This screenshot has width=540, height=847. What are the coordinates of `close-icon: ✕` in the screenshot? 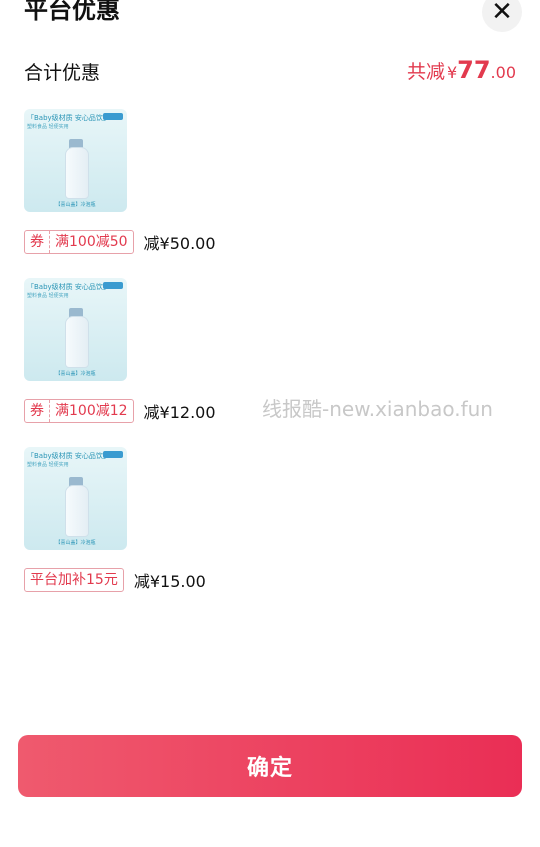 It's located at (502, 13).